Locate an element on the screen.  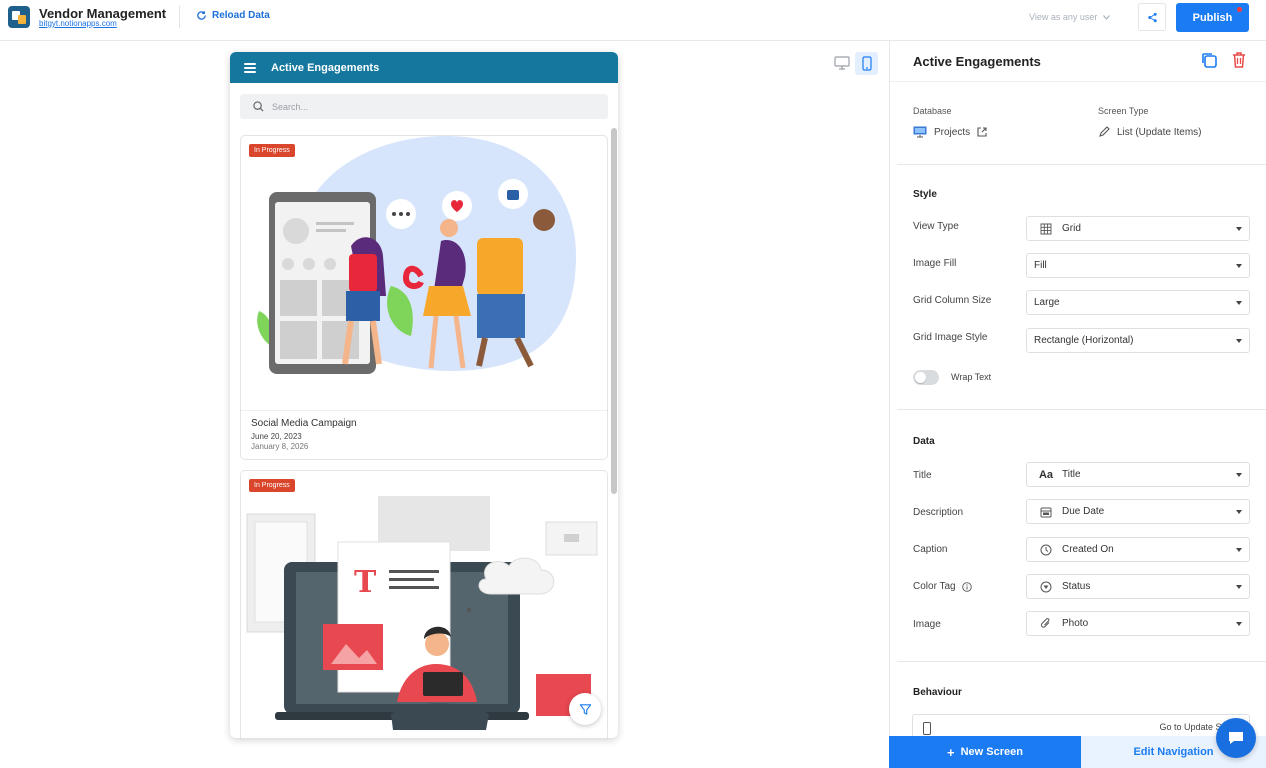
external-link-icon is located at coordinates (982, 132).